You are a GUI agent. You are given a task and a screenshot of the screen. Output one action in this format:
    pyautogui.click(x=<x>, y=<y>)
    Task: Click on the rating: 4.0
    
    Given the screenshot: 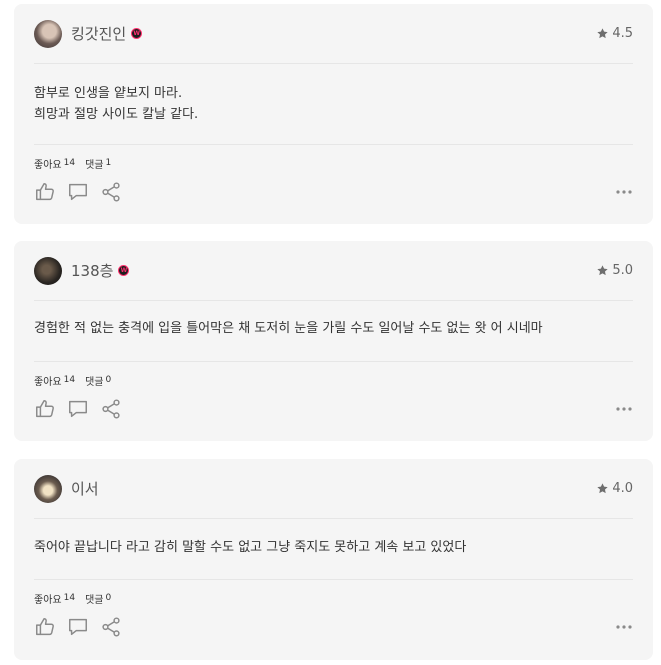 What is the action you would take?
    pyautogui.click(x=614, y=488)
    